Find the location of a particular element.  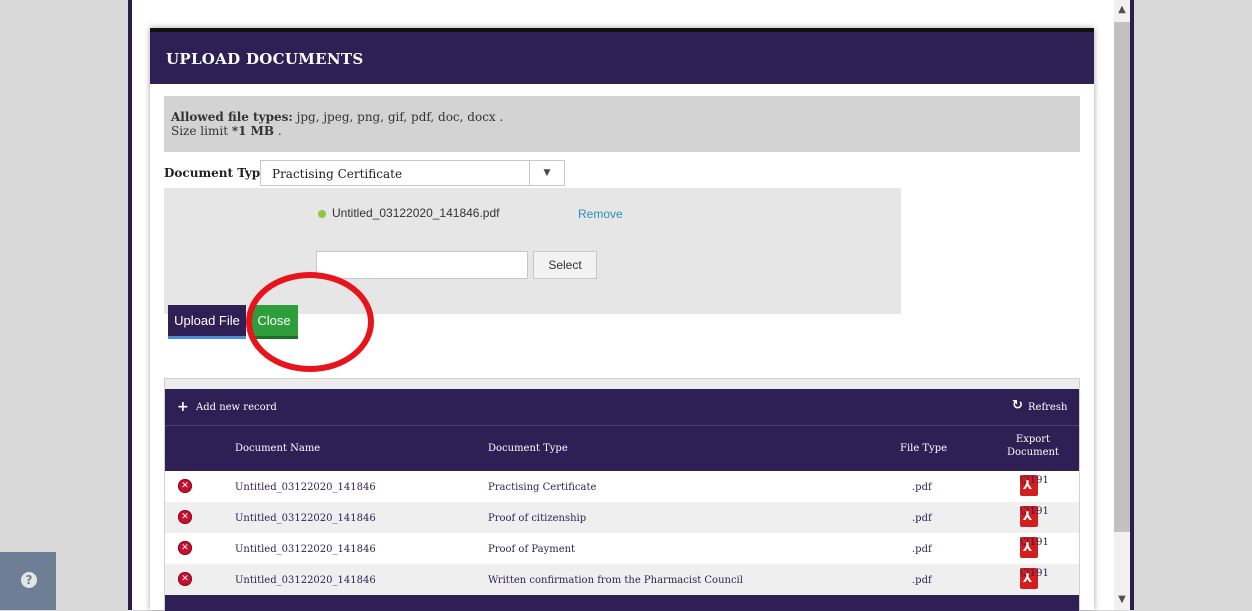

export-header-line2: Document is located at coordinates (1033, 452).